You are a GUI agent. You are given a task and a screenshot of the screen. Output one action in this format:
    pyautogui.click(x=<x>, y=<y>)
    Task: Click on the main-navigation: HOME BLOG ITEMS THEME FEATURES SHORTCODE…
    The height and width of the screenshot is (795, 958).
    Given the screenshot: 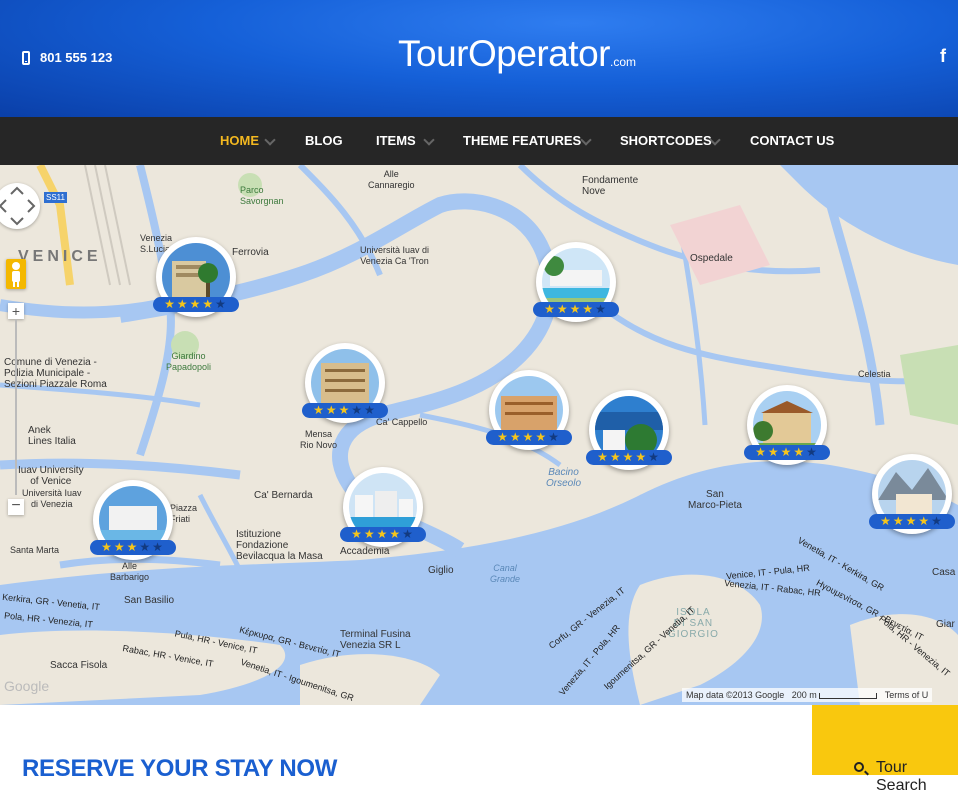 What is the action you would take?
    pyautogui.click(x=479, y=141)
    